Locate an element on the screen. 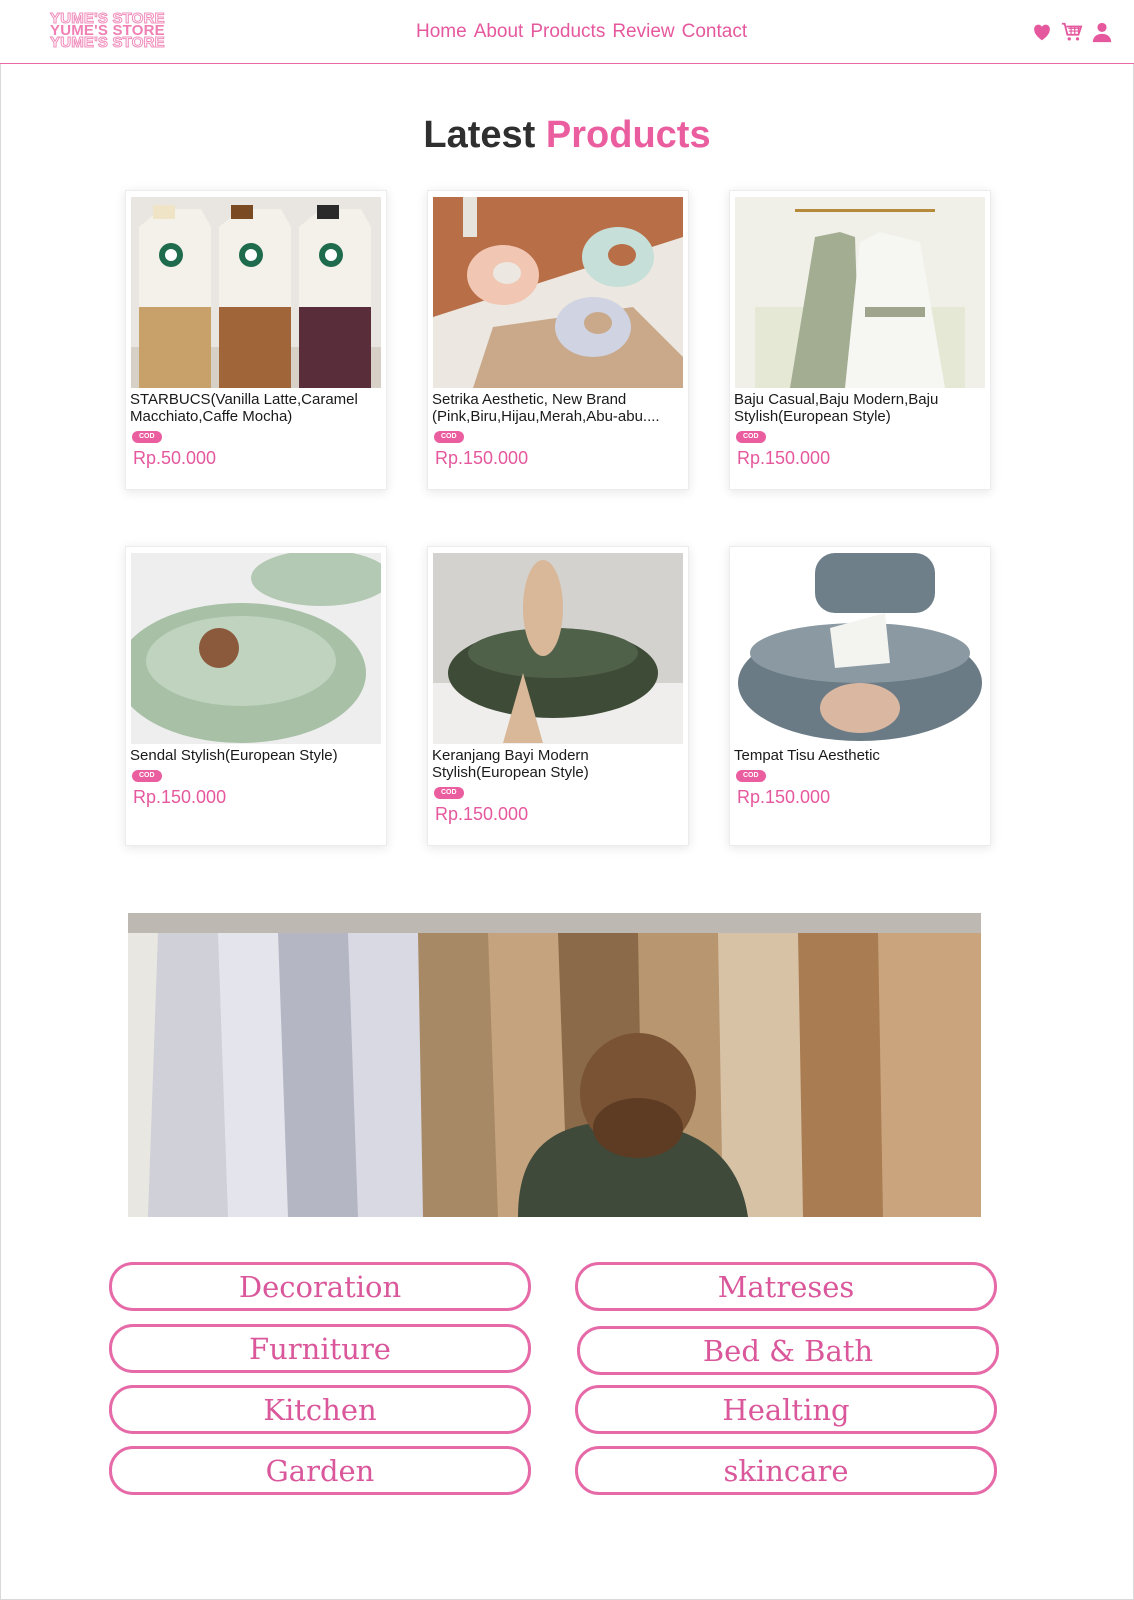 The image size is (1134, 1600). nav-contact: Contact is located at coordinates (714, 32).